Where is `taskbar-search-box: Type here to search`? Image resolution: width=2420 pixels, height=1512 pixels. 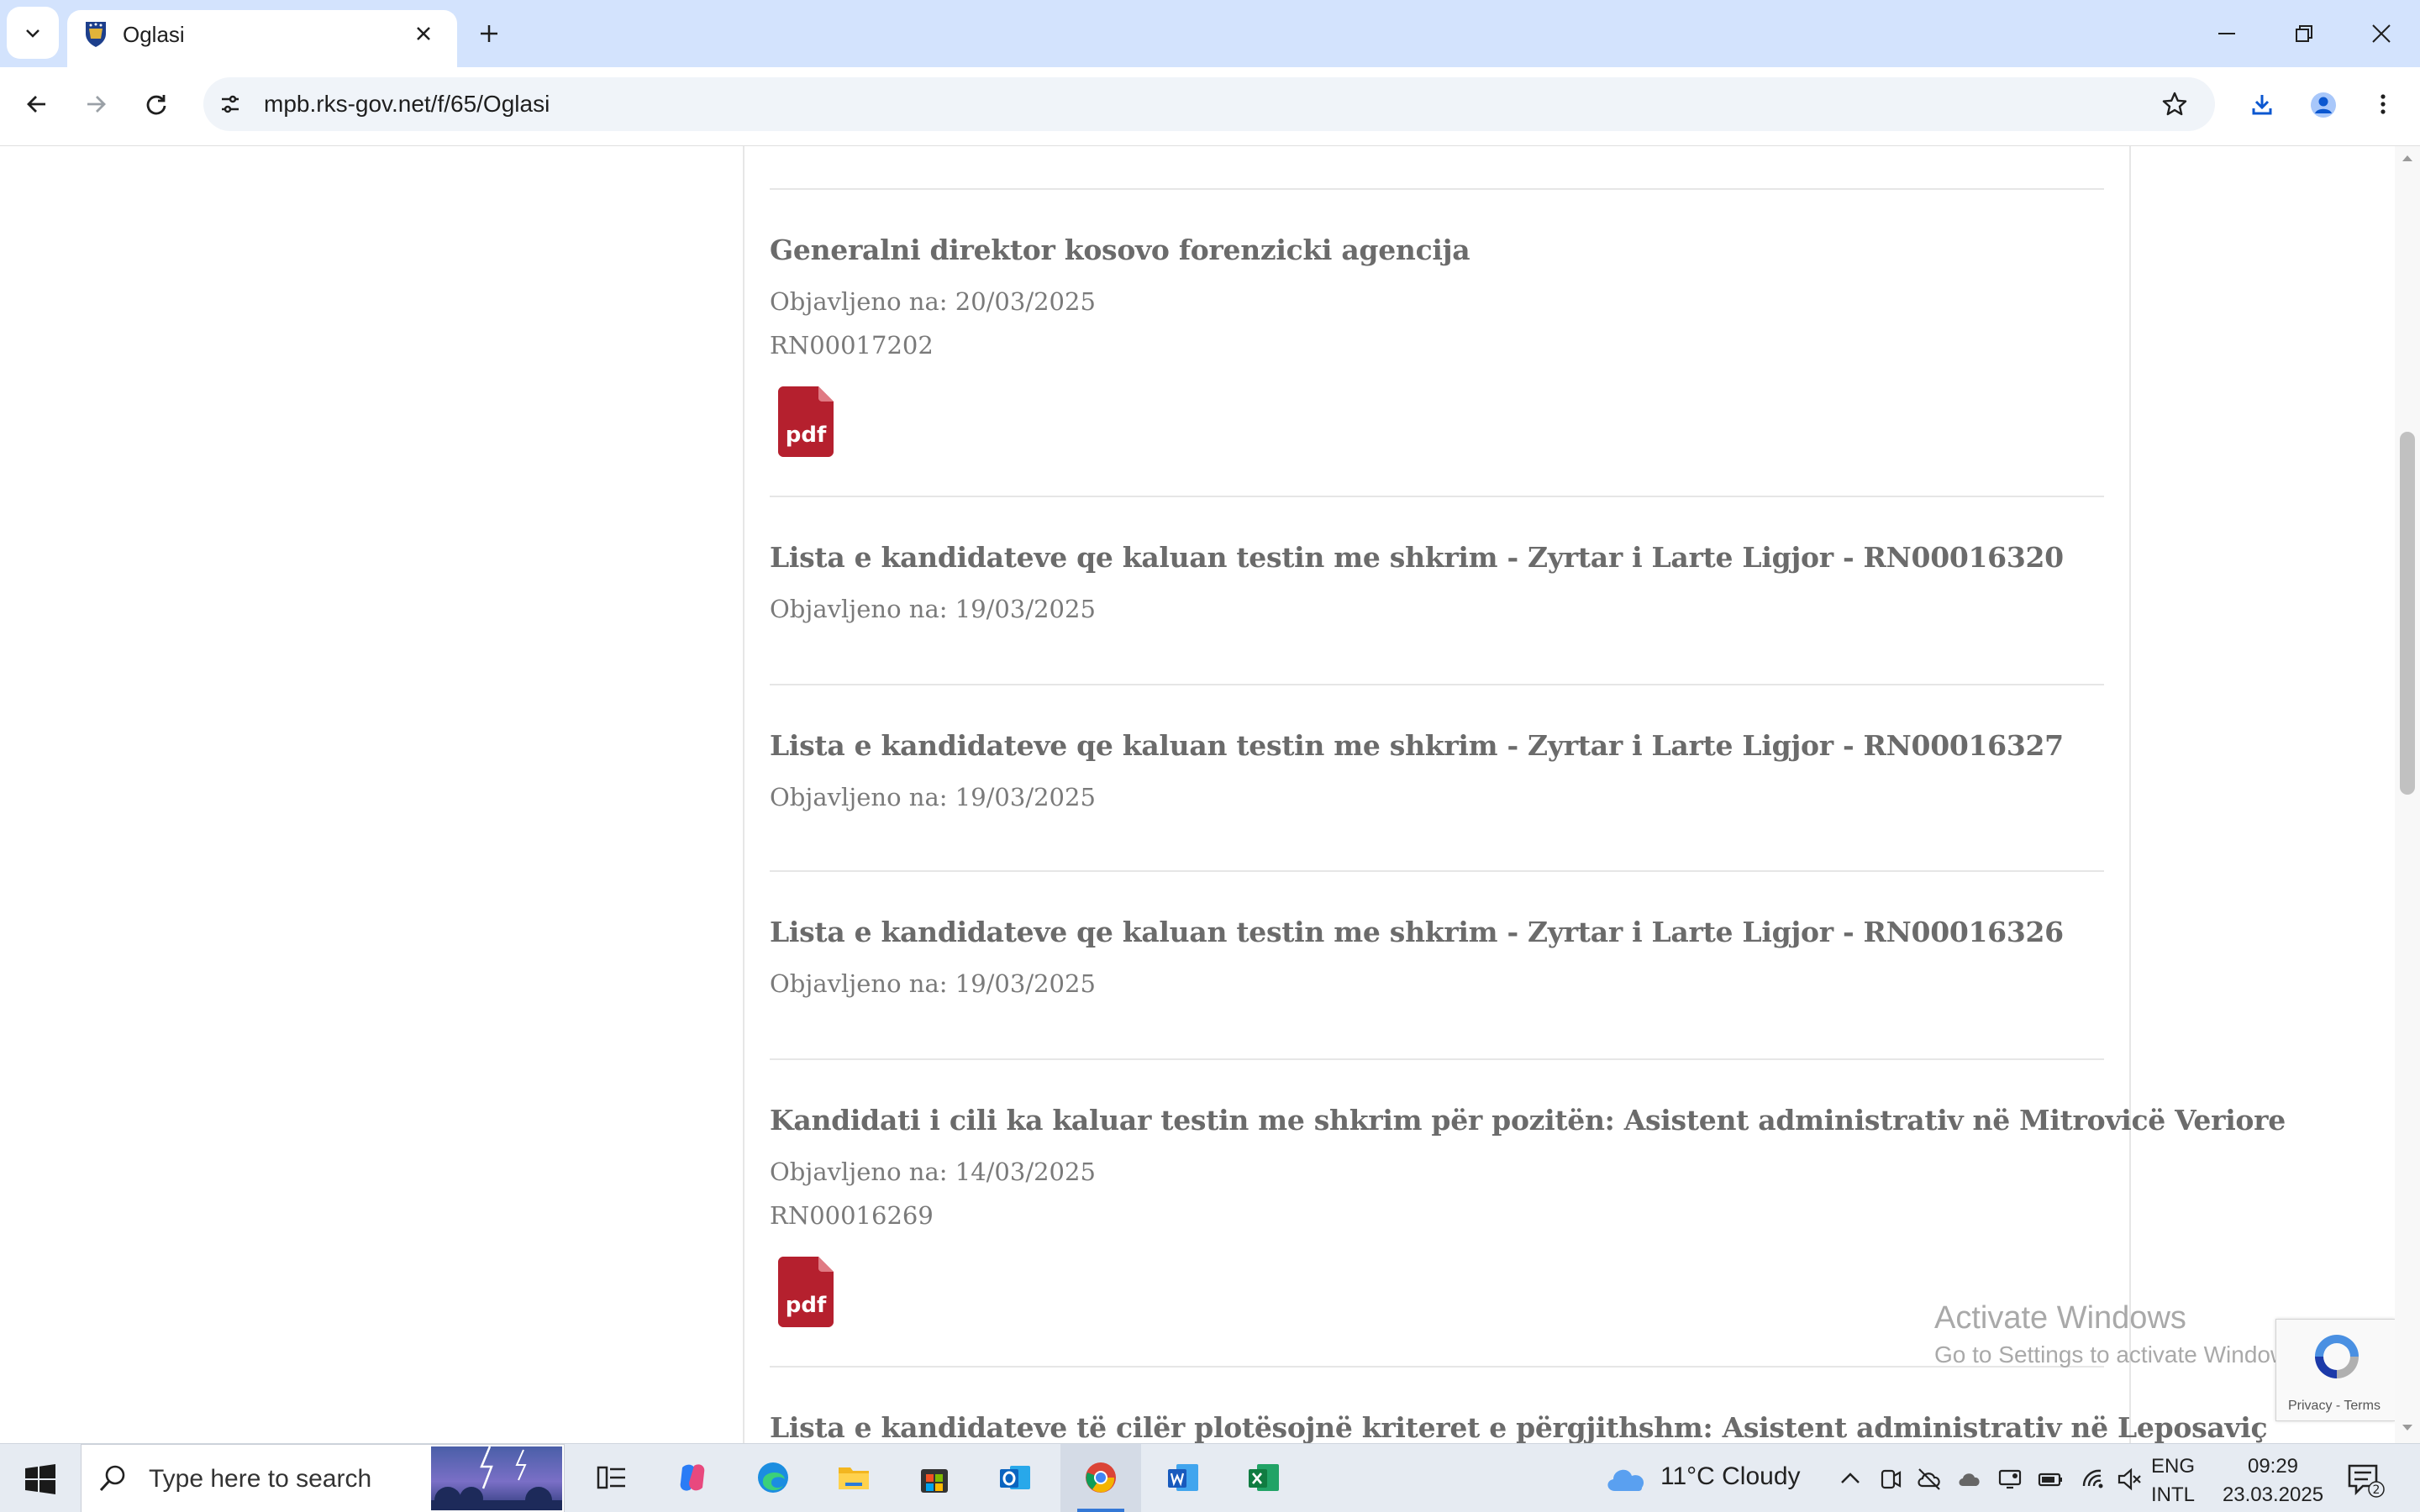 taskbar-search-box: Type here to search is located at coordinates (323, 1478).